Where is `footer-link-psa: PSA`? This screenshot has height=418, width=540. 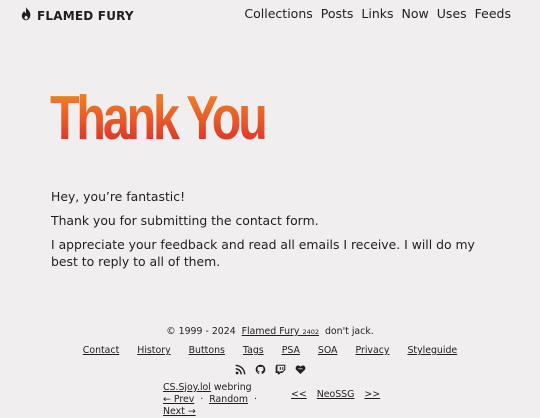 footer-link-psa: PSA is located at coordinates (291, 350).